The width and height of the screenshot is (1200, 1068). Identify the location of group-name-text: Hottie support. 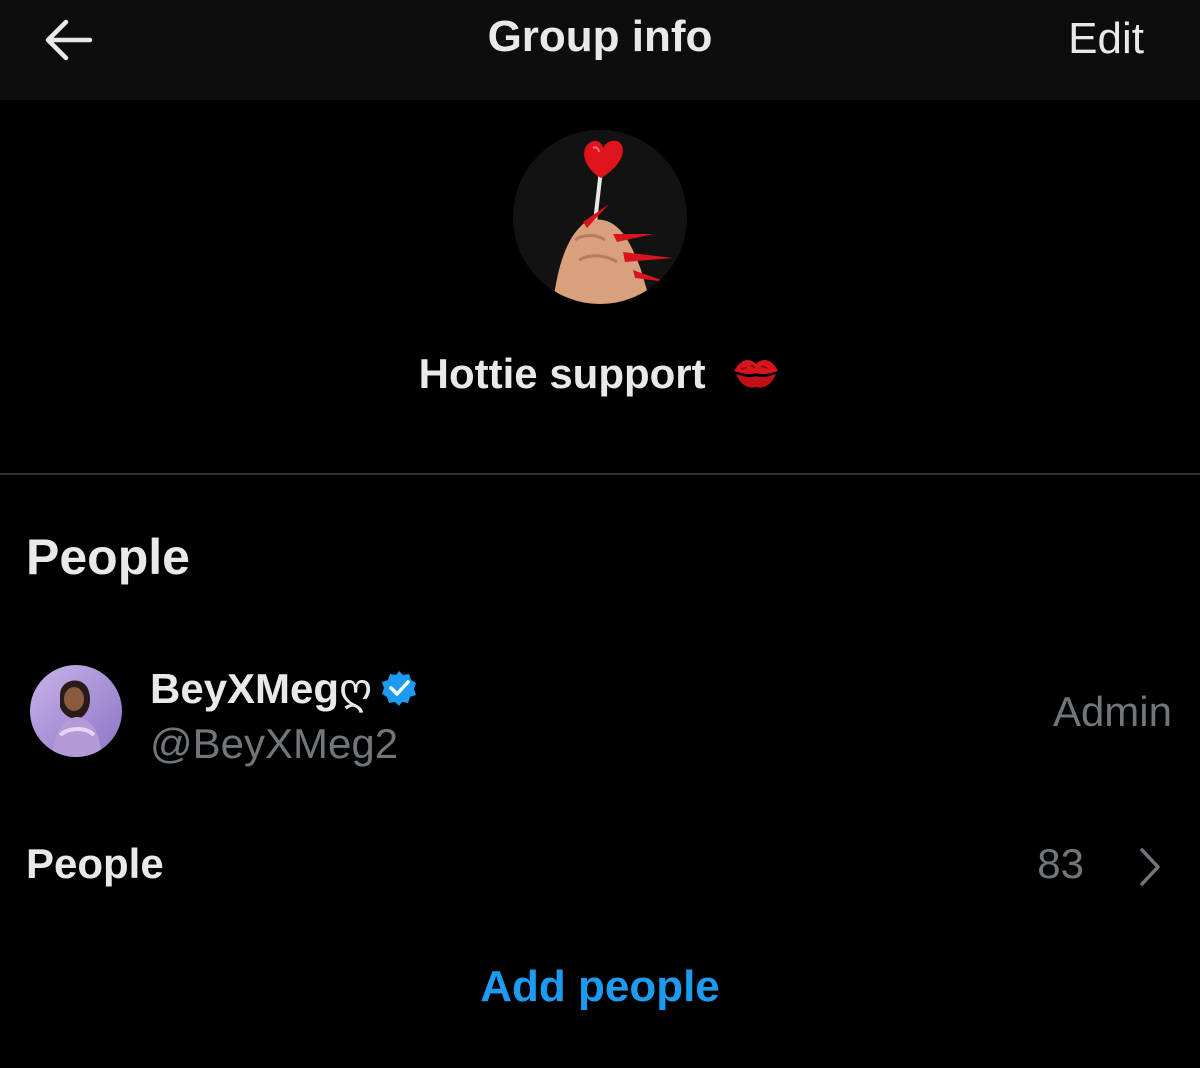
(562, 373).